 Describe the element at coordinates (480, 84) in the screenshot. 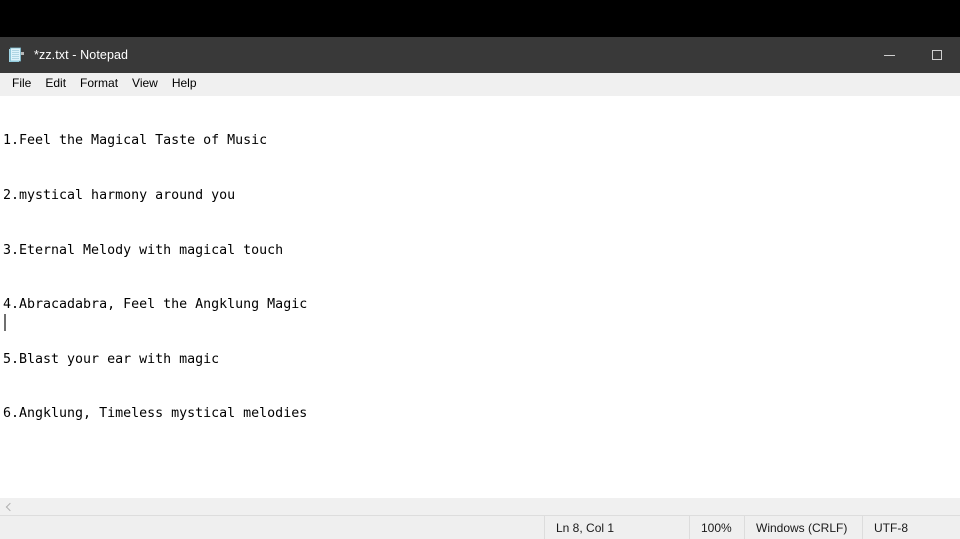

I see `menu-bar: File Edit Format View Help` at that location.